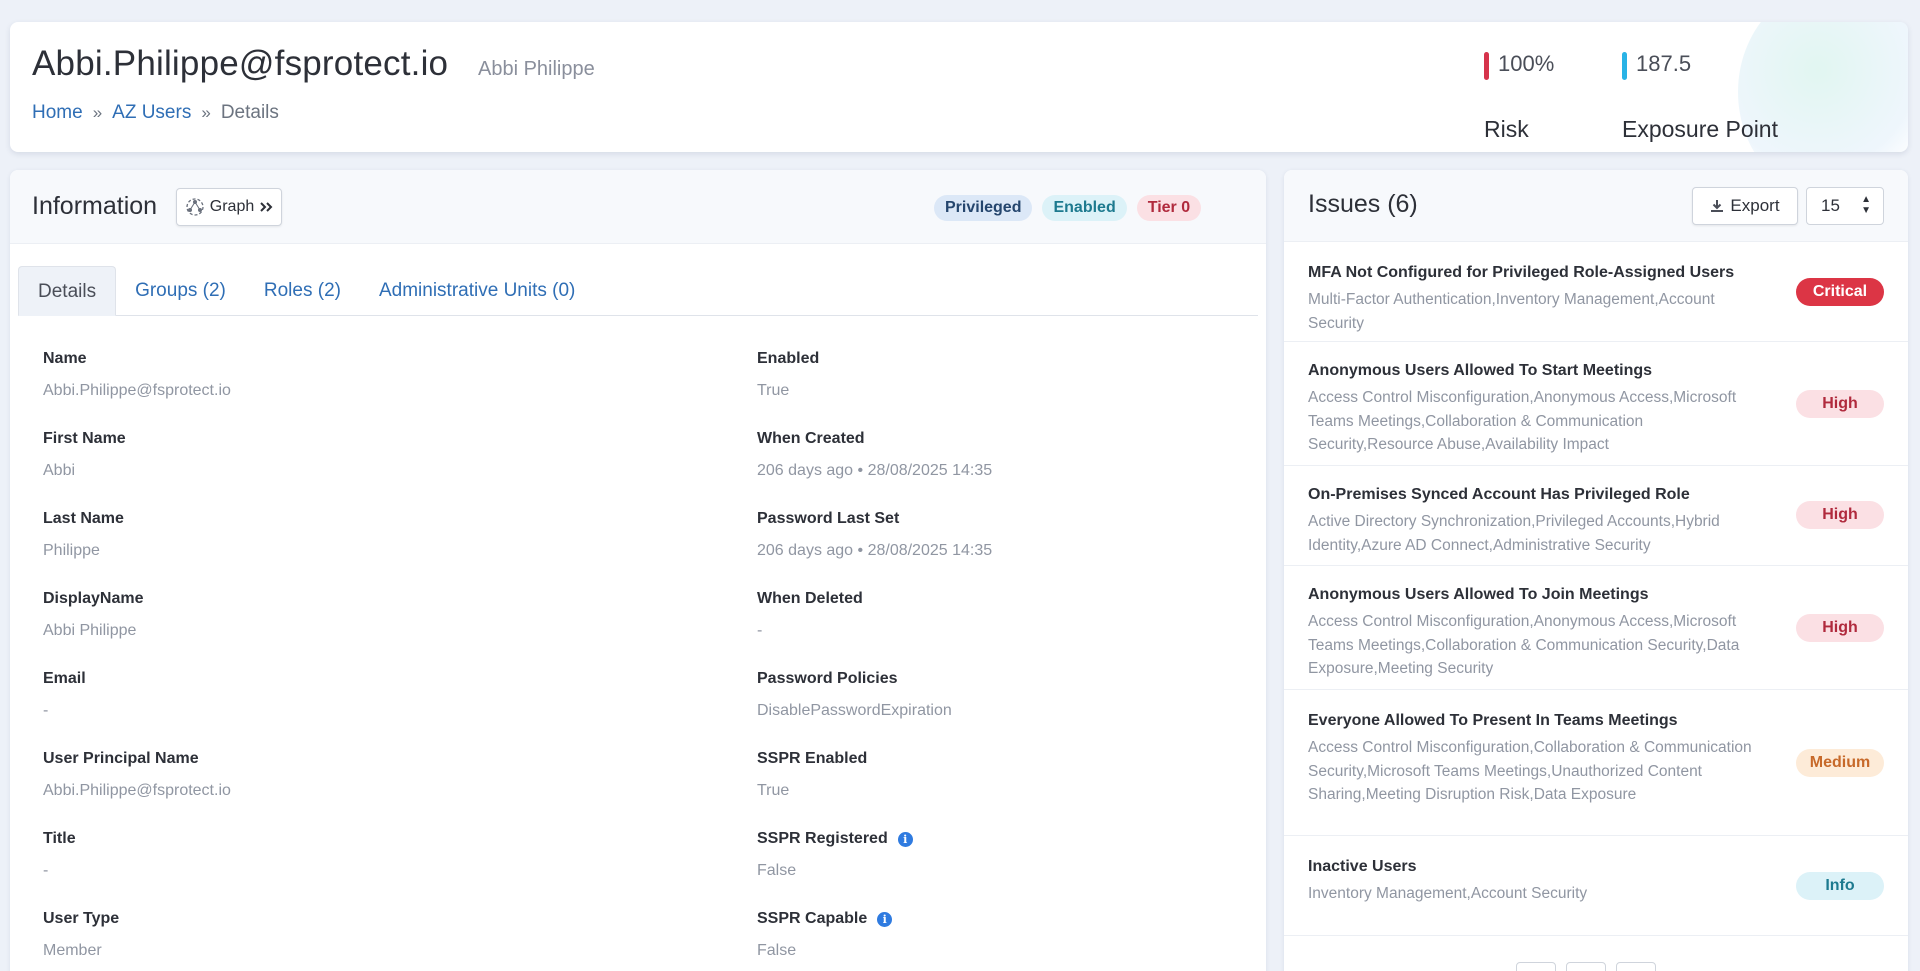 The height and width of the screenshot is (971, 1920). What do you see at coordinates (84, 438) in the screenshot?
I see `field-label: First Name` at bounding box center [84, 438].